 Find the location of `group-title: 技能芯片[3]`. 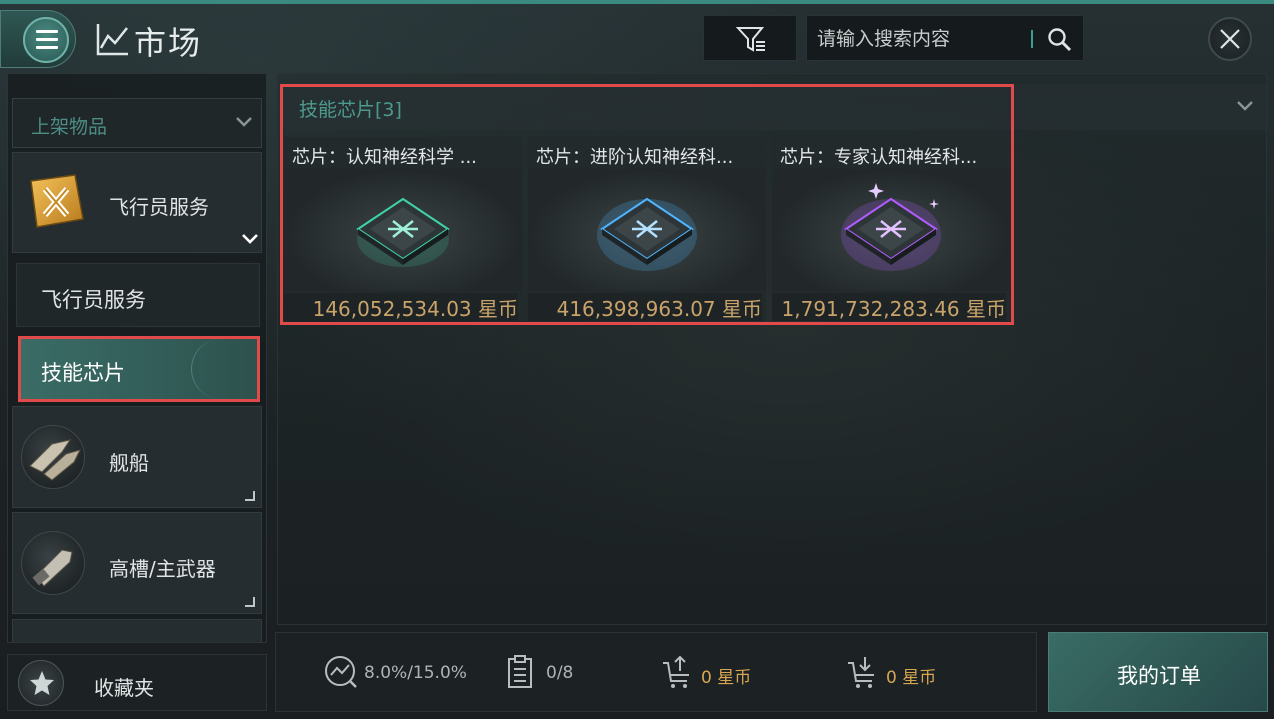

group-title: 技能芯片[3] is located at coordinates (350, 110).